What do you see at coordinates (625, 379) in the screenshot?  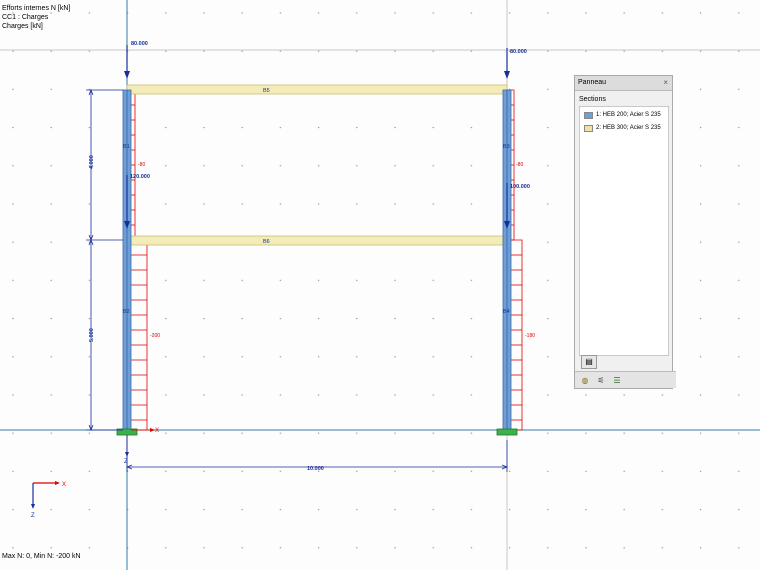 I see `panel-toolbar: ◍ ⚟ ☰` at bounding box center [625, 379].